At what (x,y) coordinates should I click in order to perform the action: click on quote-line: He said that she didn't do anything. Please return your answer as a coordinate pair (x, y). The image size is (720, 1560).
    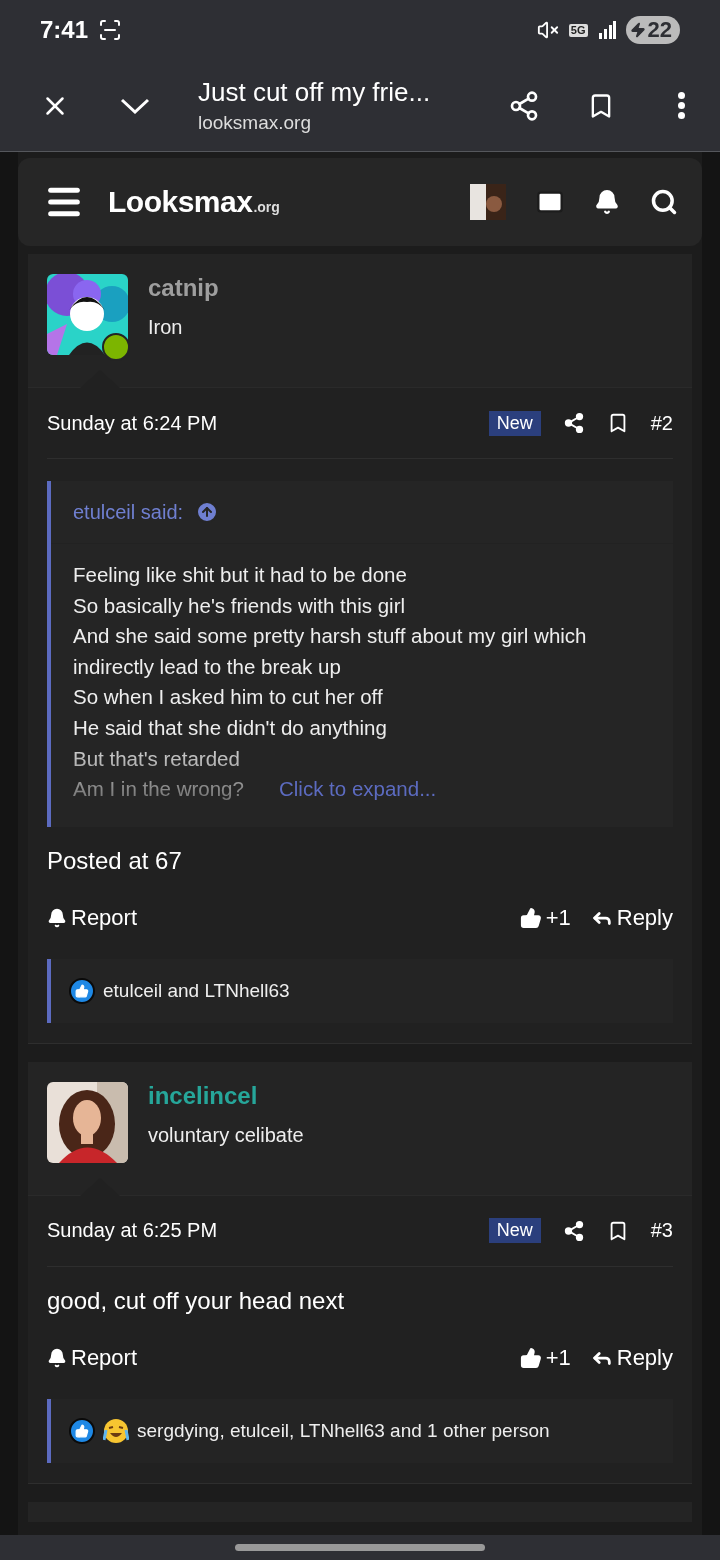
    Looking at the image, I should click on (230, 727).